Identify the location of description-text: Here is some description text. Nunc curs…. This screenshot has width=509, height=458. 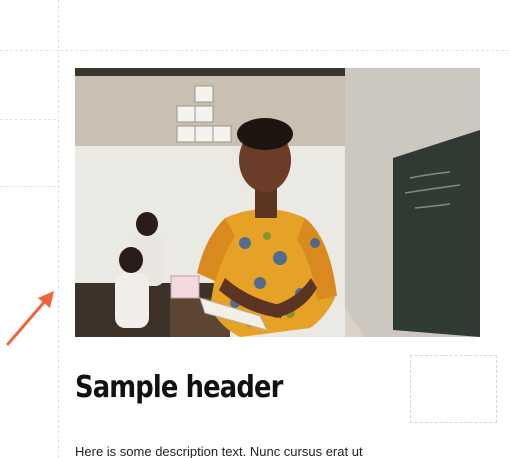
(219, 451).